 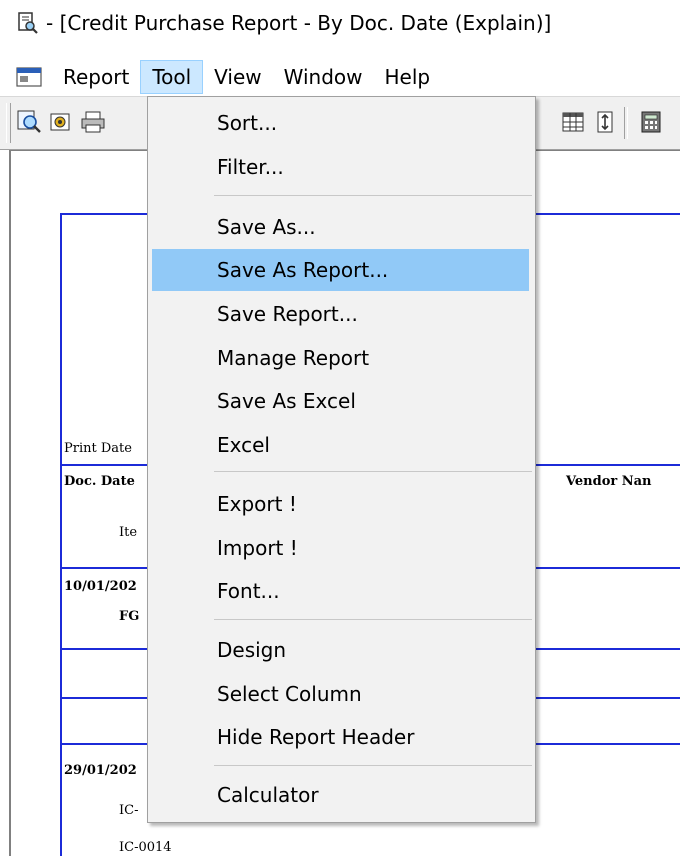 I want to click on menu-item-save-as-excel: Save As Excel, so click(x=340, y=401).